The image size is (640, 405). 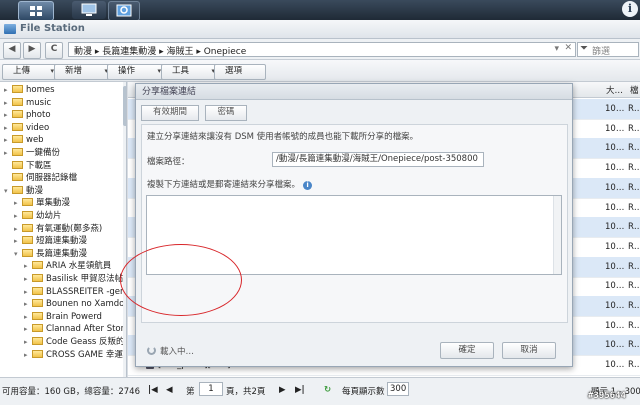 What do you see at coordinates (170, 113) in the screenshot?
I see `tab-validity-period: 有效期間` at bounding box center [170, 113].